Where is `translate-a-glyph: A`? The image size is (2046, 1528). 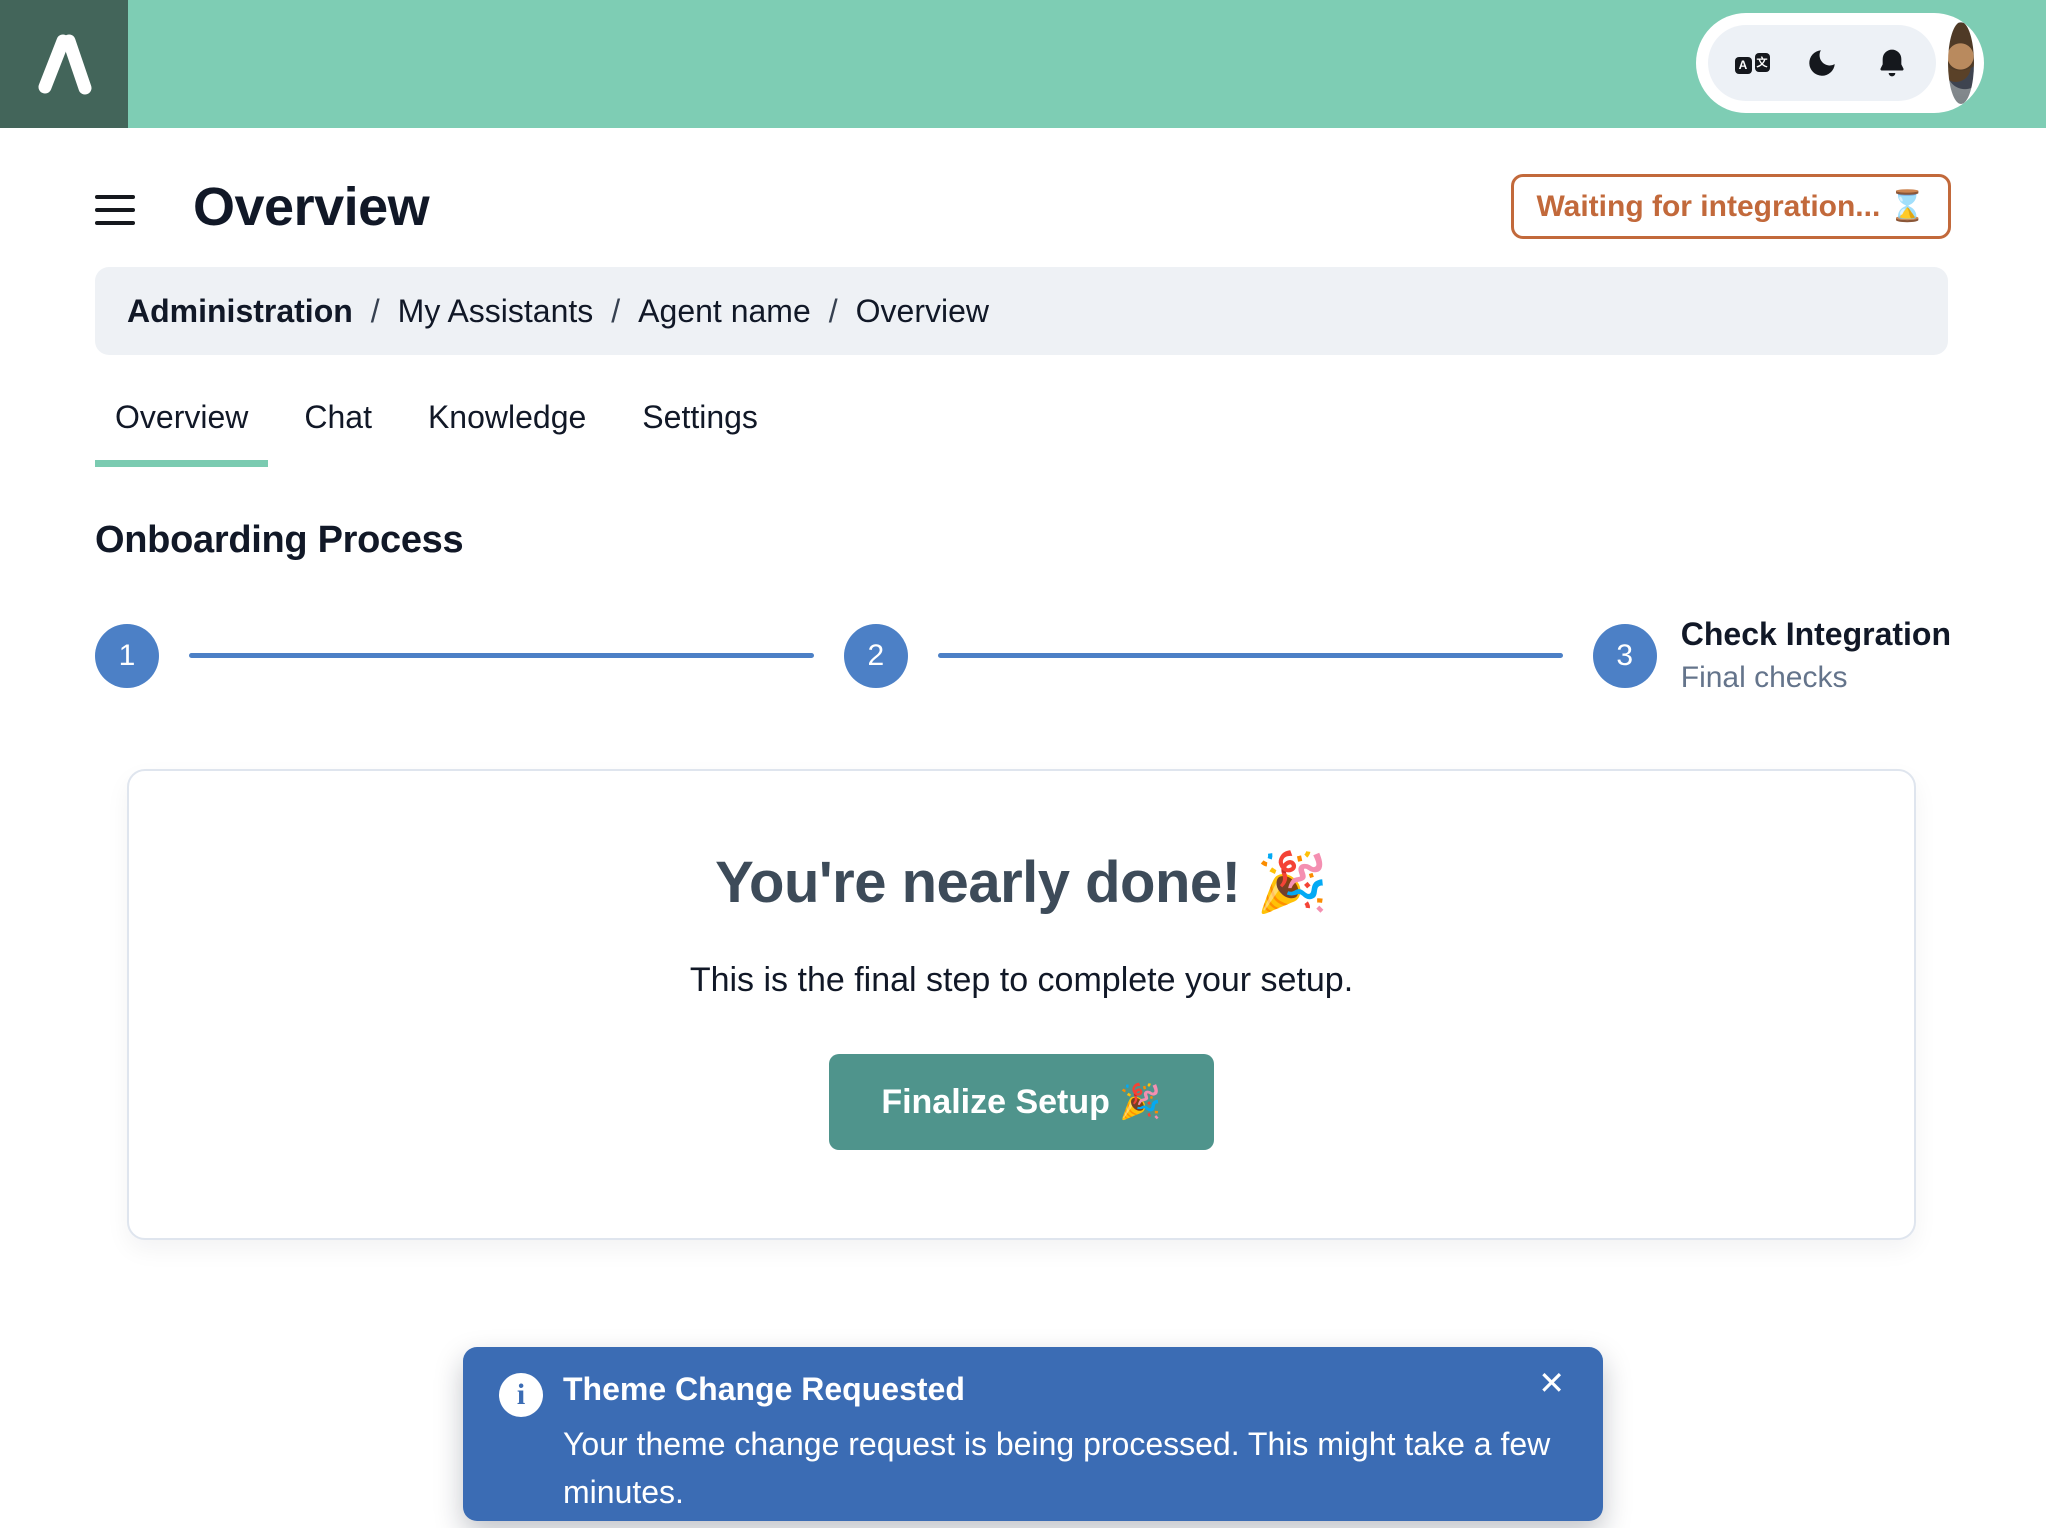
translate-a-glyph: A is located at coordinates (1743, 65).